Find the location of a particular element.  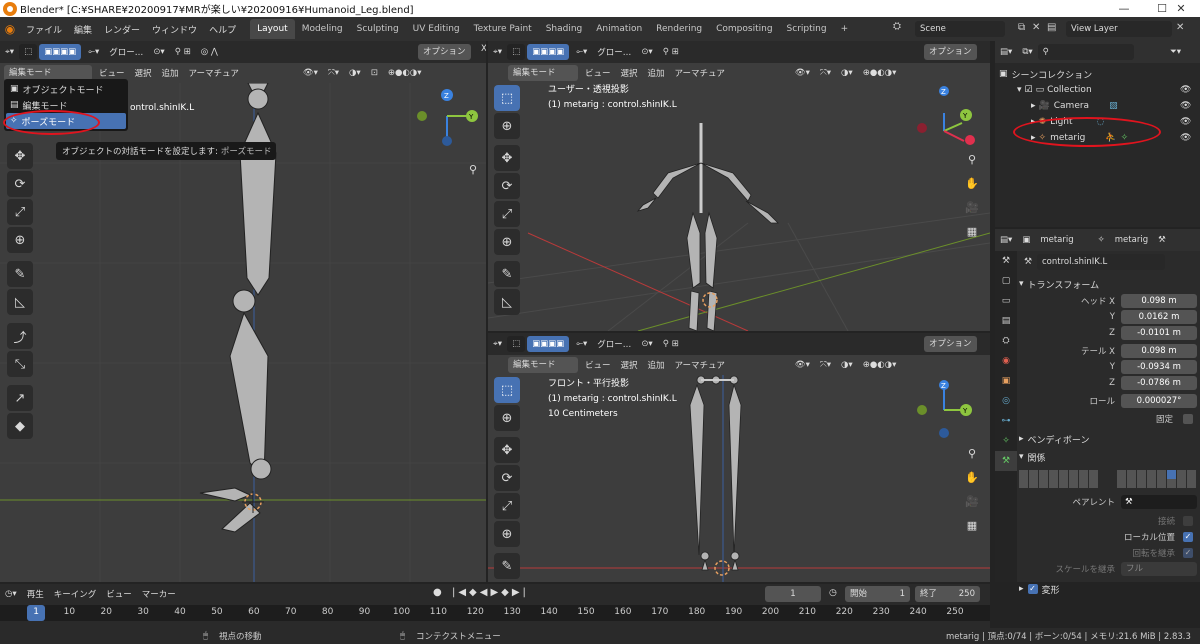

menu-item-object-mode: ▣ オブジェクトモード is located at coordinates (66, 89).